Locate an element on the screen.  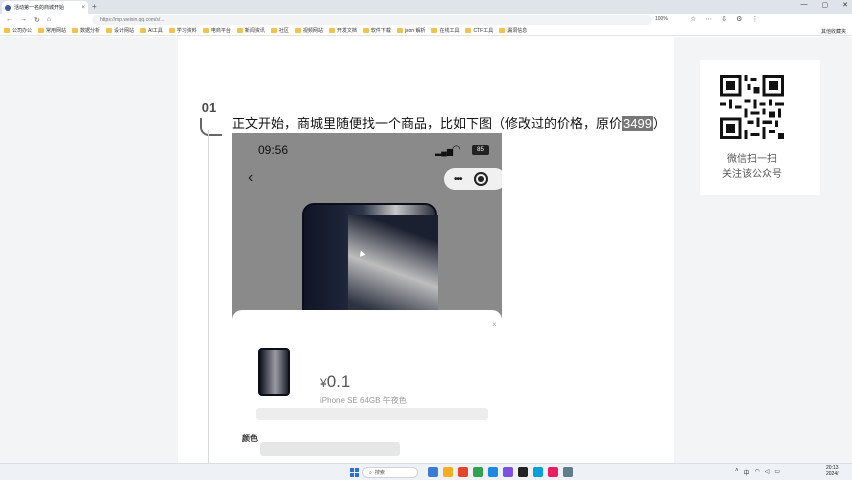
home-icon: ⌂ is located at coordinates (49, 20).